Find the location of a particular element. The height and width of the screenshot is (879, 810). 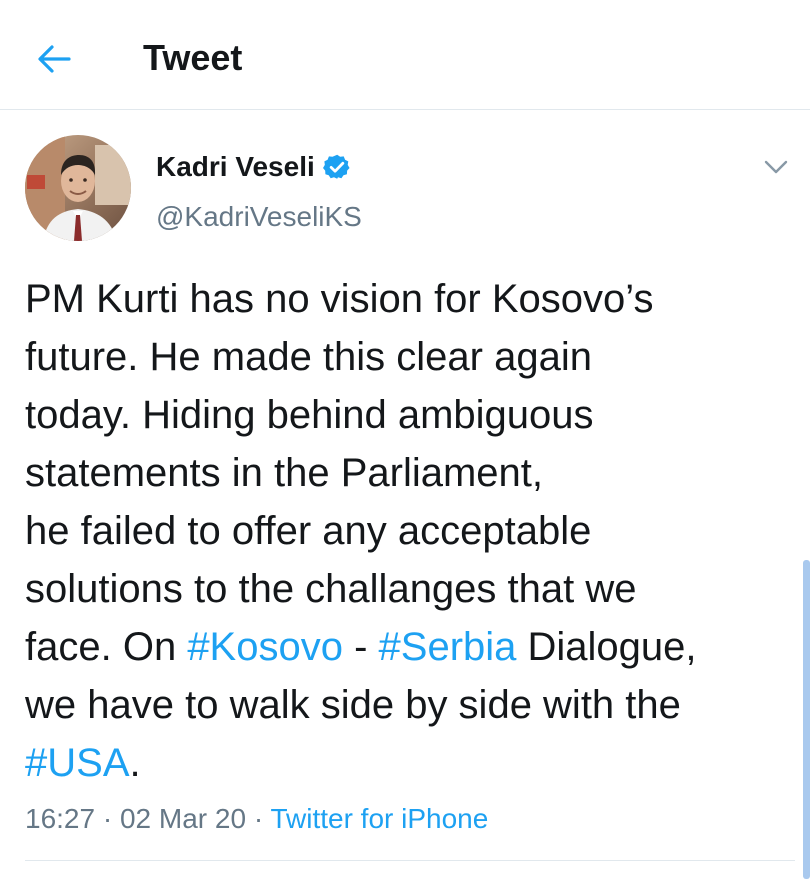

tweet-text-segment: future. He made this clear again is located at coordinates (308, 357).